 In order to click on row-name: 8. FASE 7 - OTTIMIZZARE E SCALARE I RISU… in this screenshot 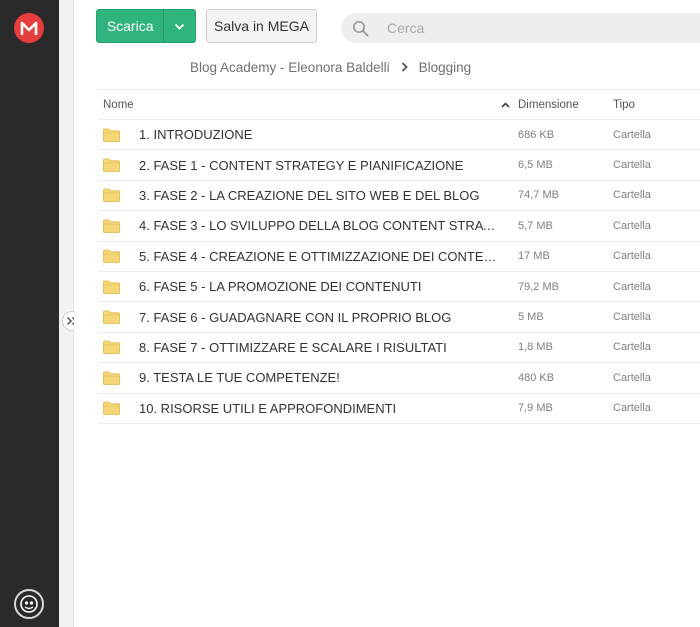, I will do `click(293, 347)`.